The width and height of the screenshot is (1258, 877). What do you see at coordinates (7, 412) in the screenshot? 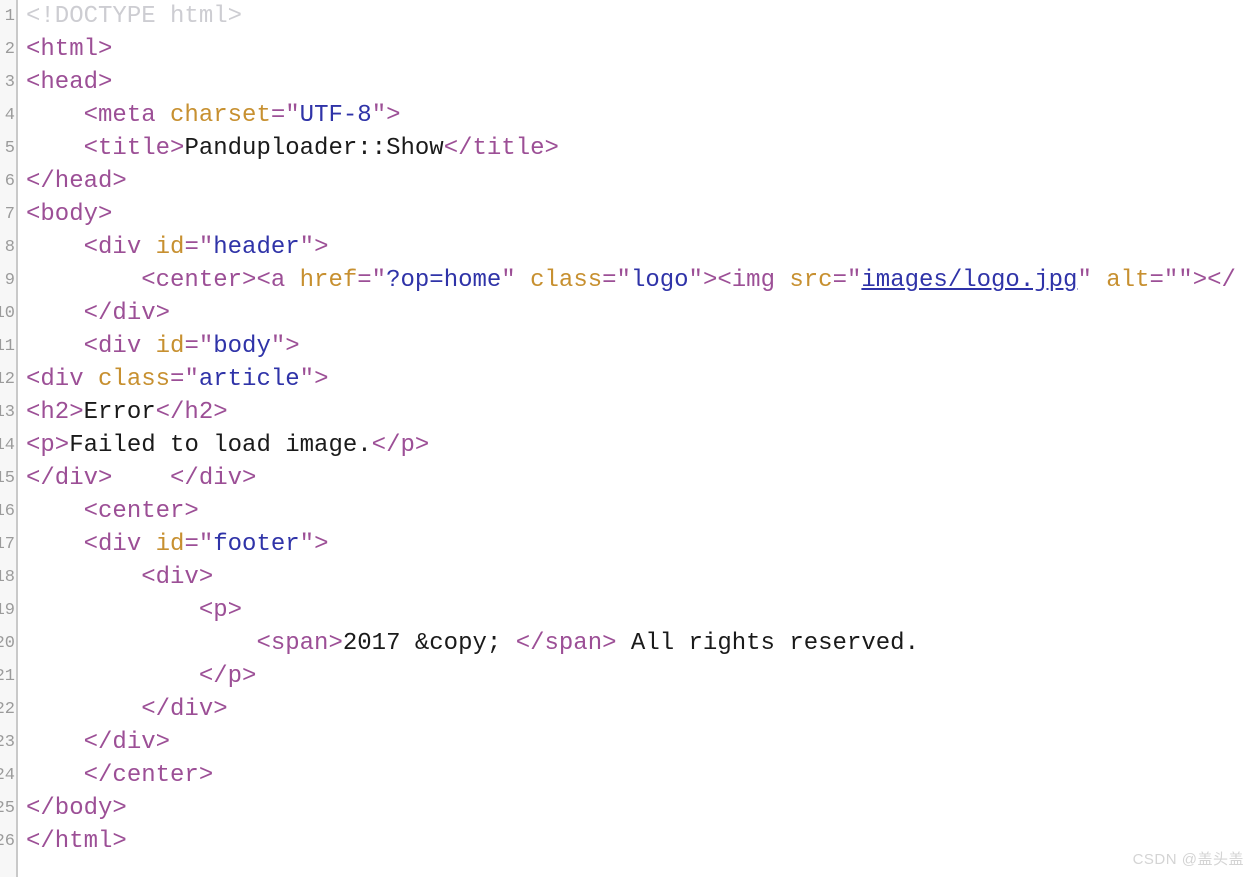
I see `line-number: 13` at bounding box center [7, 412].